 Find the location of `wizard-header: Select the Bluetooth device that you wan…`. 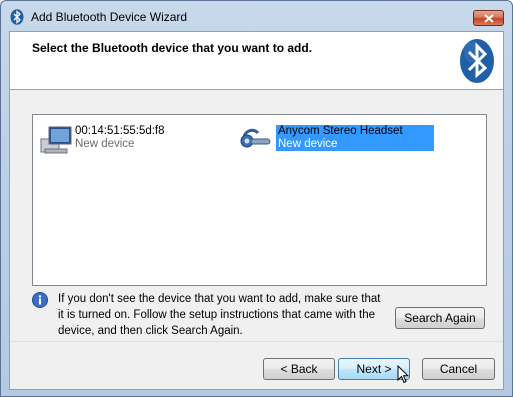

wizard-header: Select the Bluetooth device that you wan… is located at coordinates (256, 61).